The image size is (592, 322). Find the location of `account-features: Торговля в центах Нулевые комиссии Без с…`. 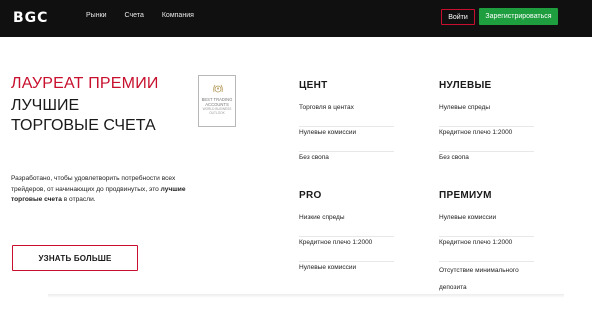

account-features: Торговля в центах Нулевые комиссии Без с… is located at coordinates (346, 139).